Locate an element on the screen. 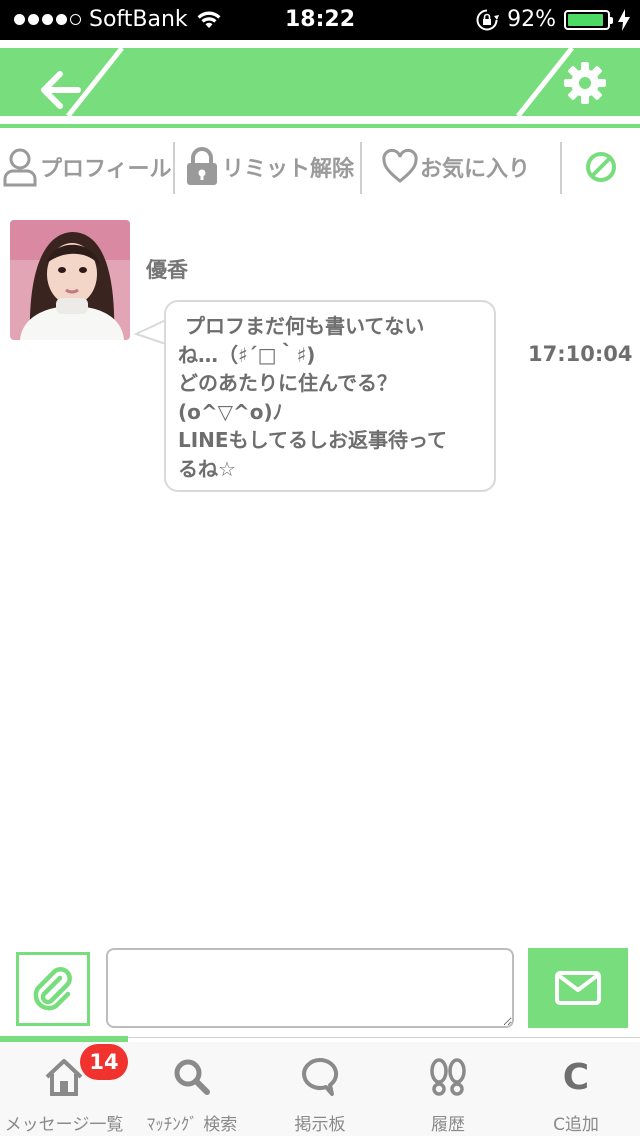 This screenshot has height=1136, width=640. paperclip-icon is located at coordinates (52, 989).